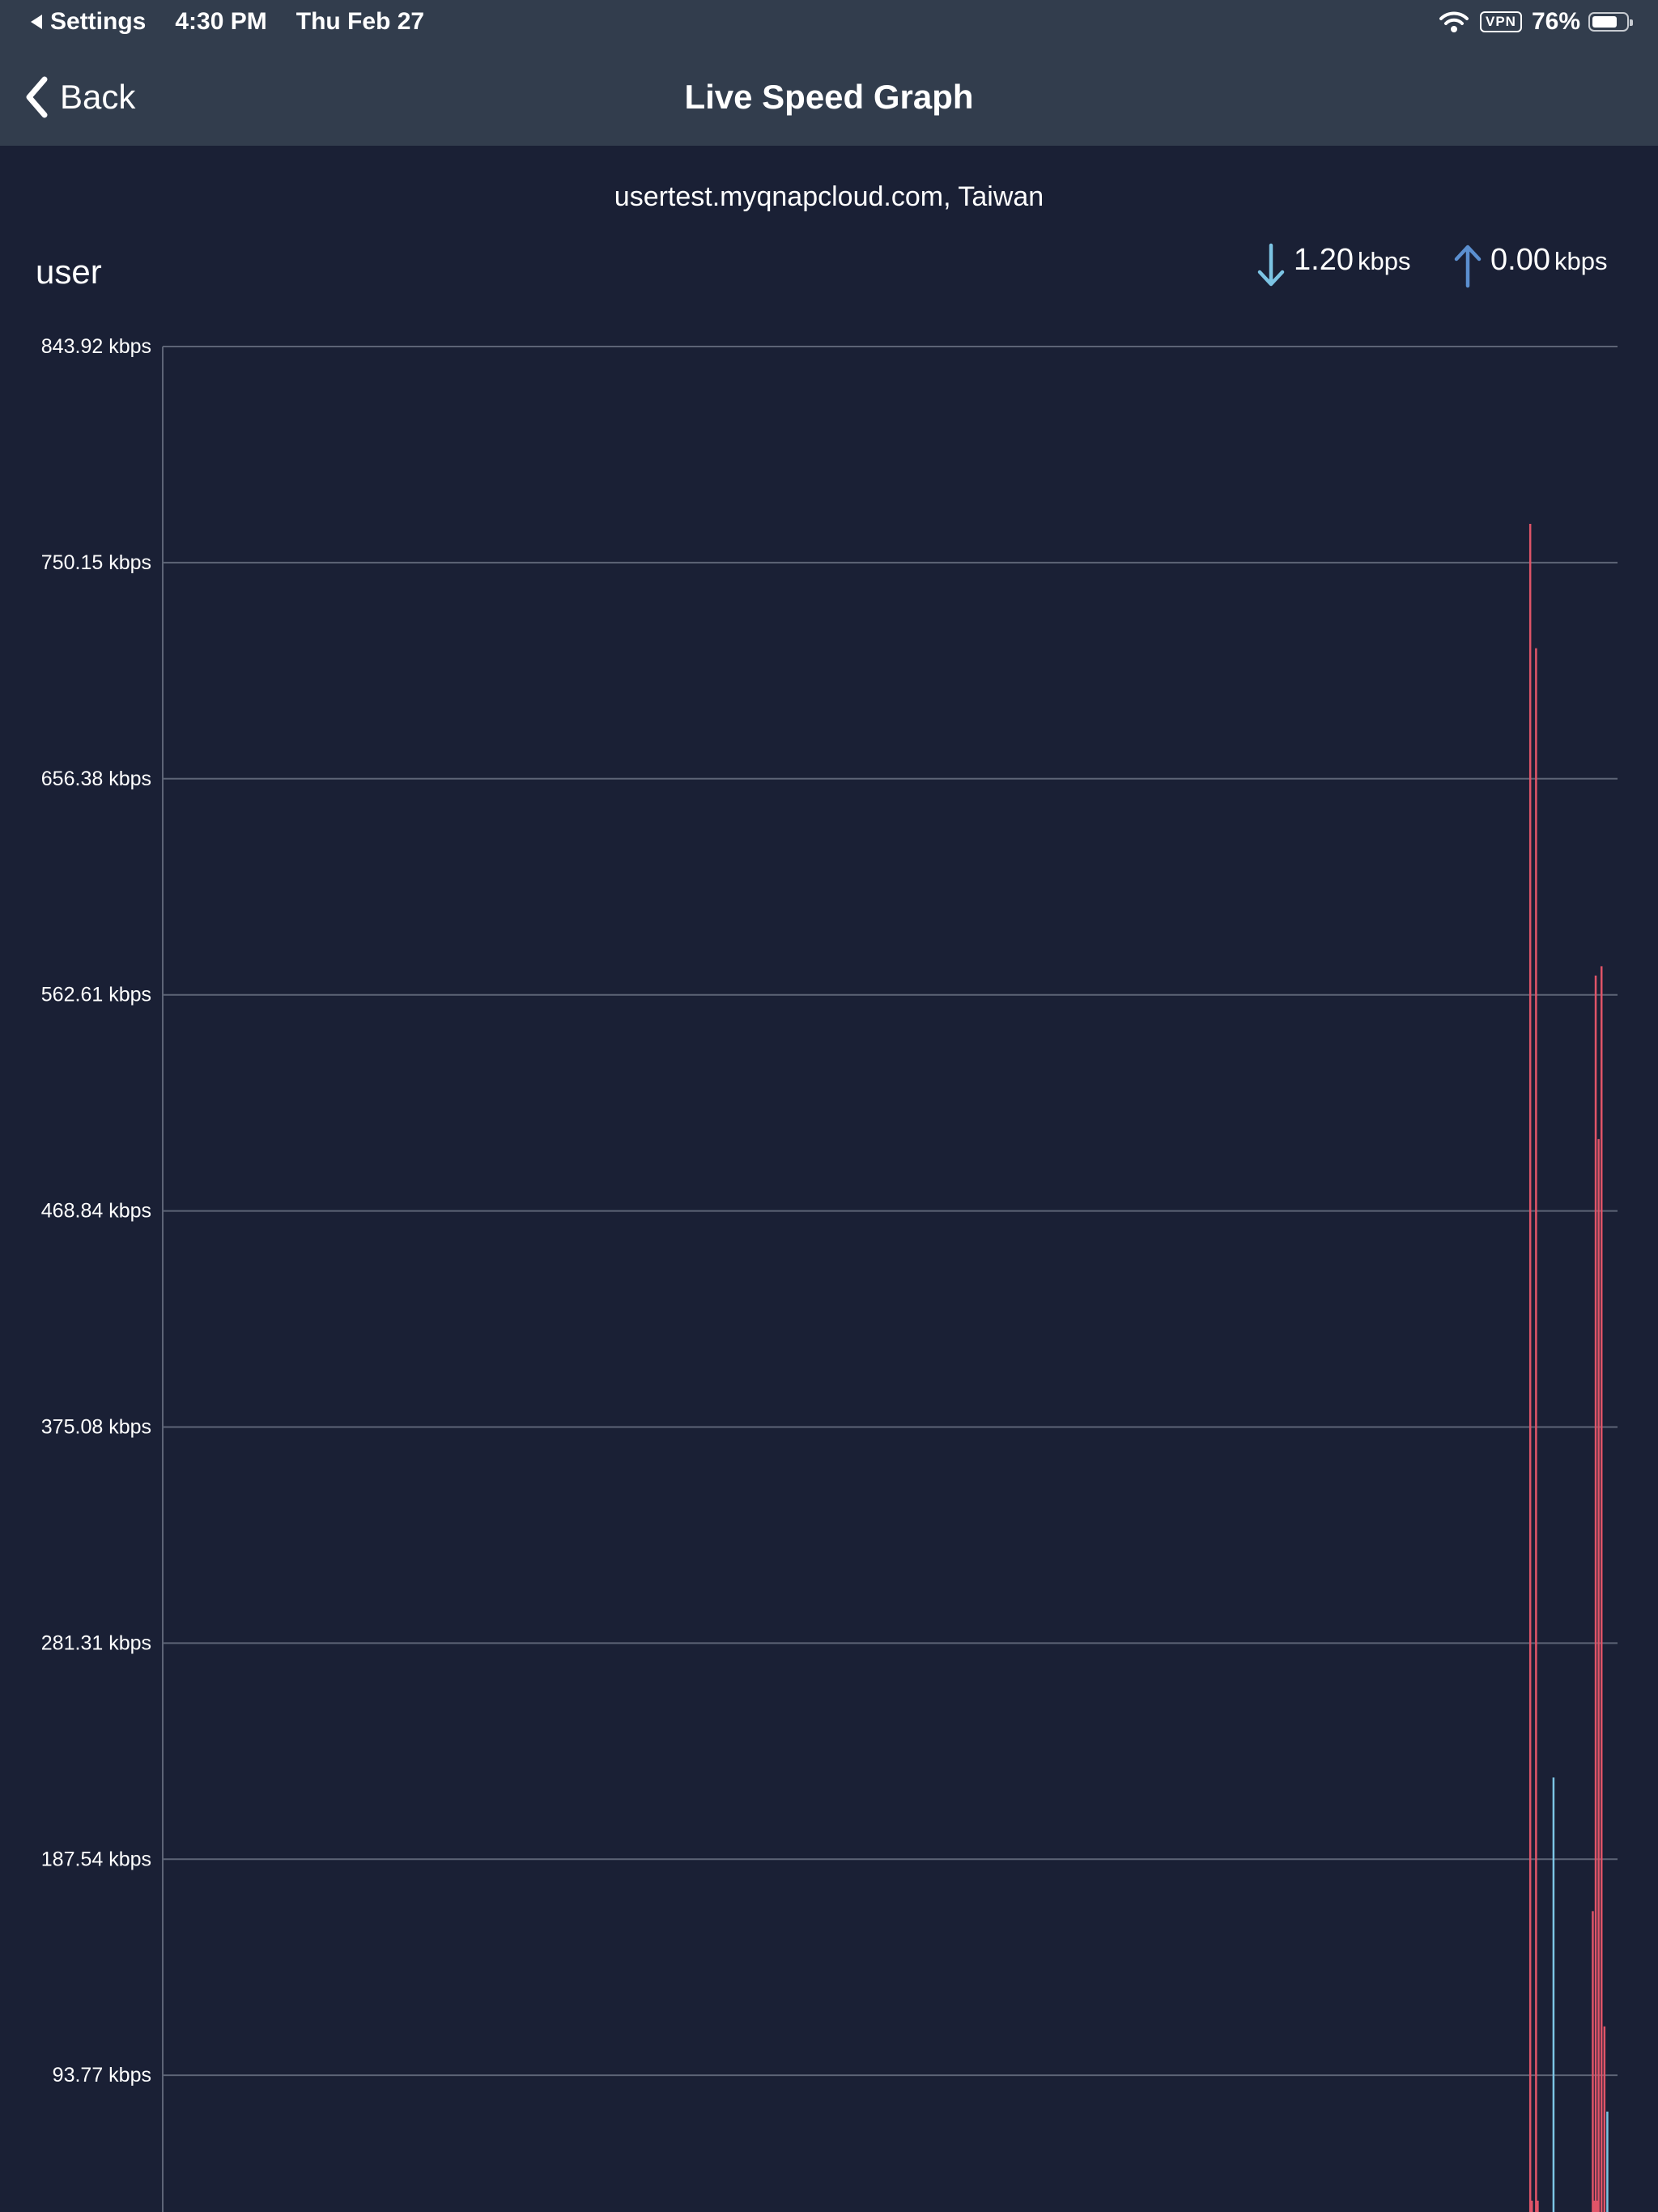  I want to click on y-tick-label: 562.61 kbps, so click(96, 995).